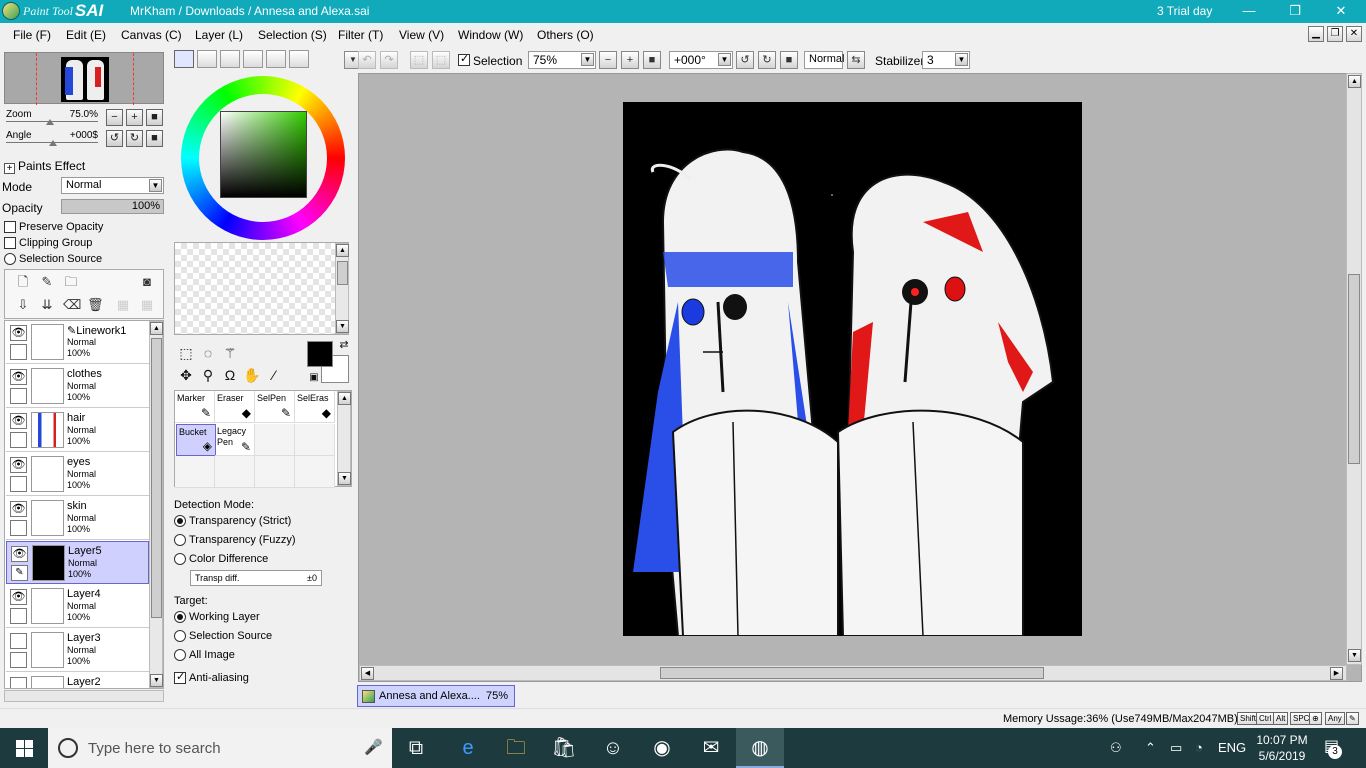 Image resolution: width=1366 pixels, height=768 pixels. I want to click on edge-icon: e, so click(468, 748).